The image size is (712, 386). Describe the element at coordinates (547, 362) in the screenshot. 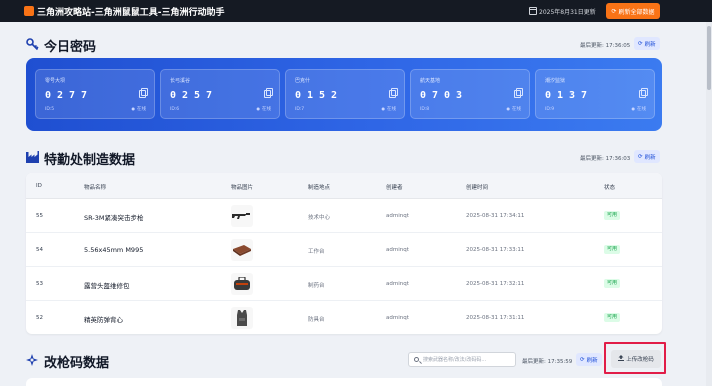

I see `gun-codes-updated: 最后更新: 17:35:59` at that location.